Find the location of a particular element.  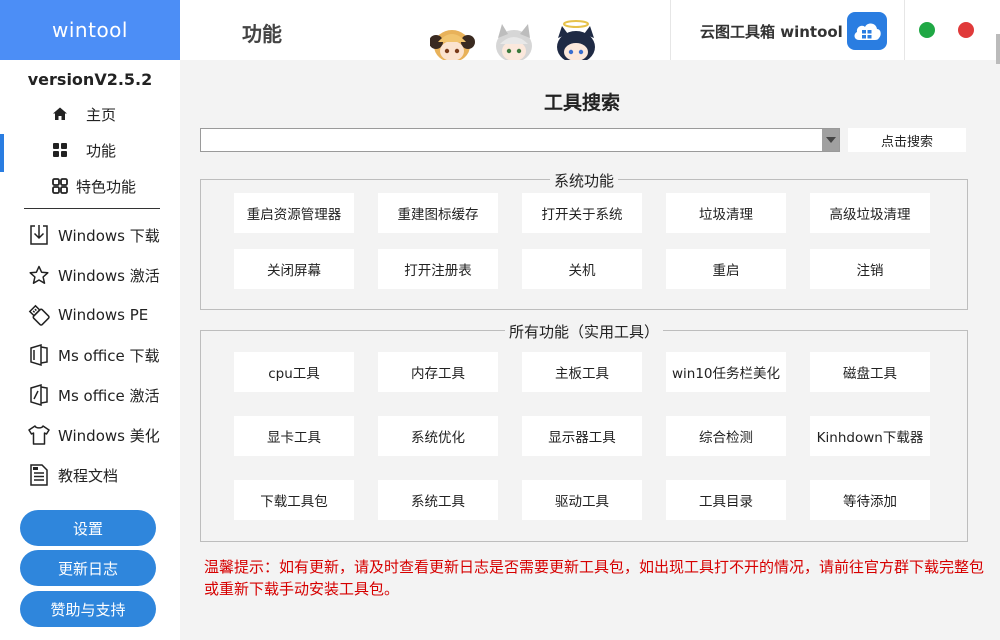

sidebar-item-office-download: Ms office 下载 is located at coordinates (90, 355).